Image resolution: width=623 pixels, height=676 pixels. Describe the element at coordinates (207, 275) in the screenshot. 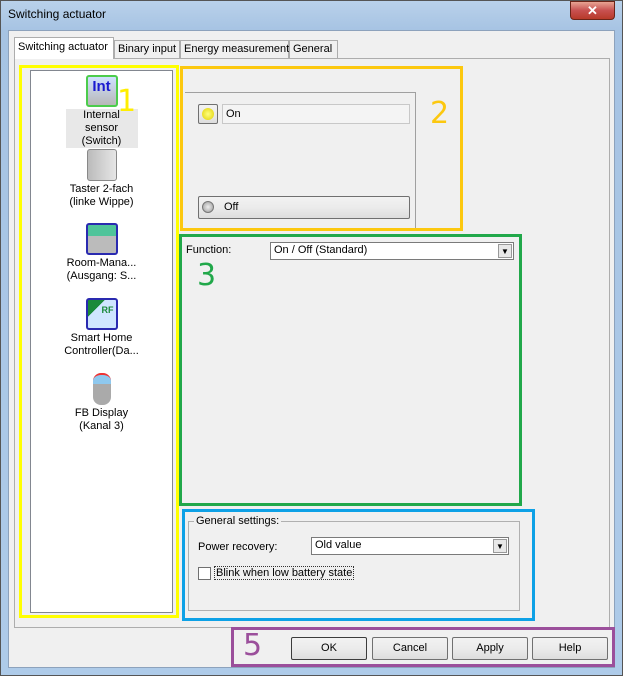

I see `annotation-number-3: 3` at that location.